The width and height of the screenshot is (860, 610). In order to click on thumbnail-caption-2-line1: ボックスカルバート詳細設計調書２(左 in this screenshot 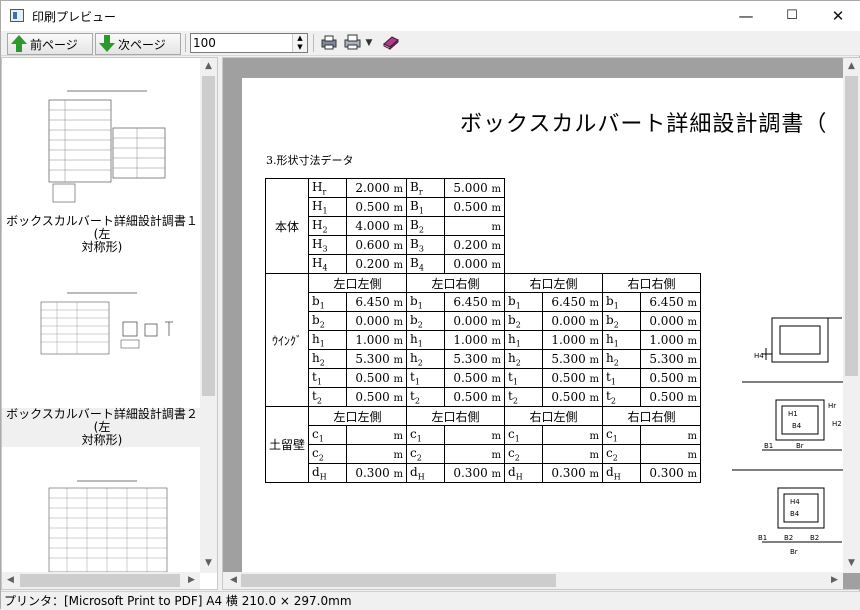, I will do `click(102, 420)`.